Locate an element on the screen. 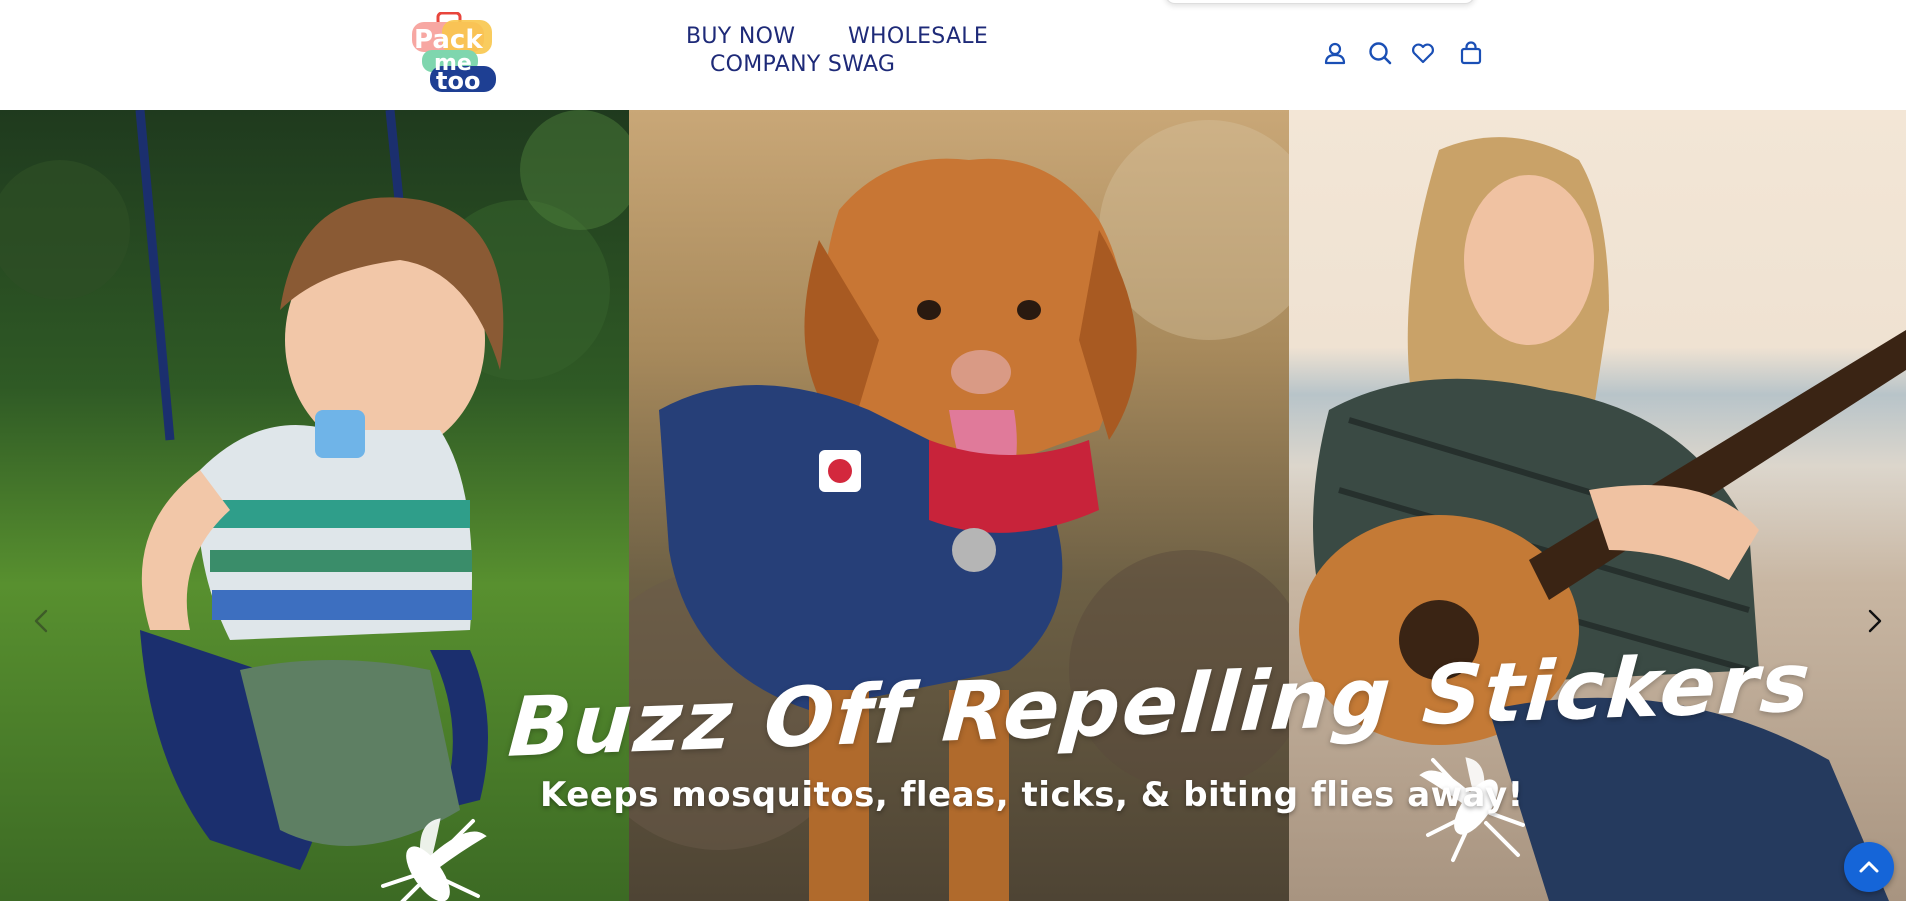 Image resolution: width=1906 pixels, height=901 pixels. logo-mark: Pack me too is located at coordinates (454, 52).